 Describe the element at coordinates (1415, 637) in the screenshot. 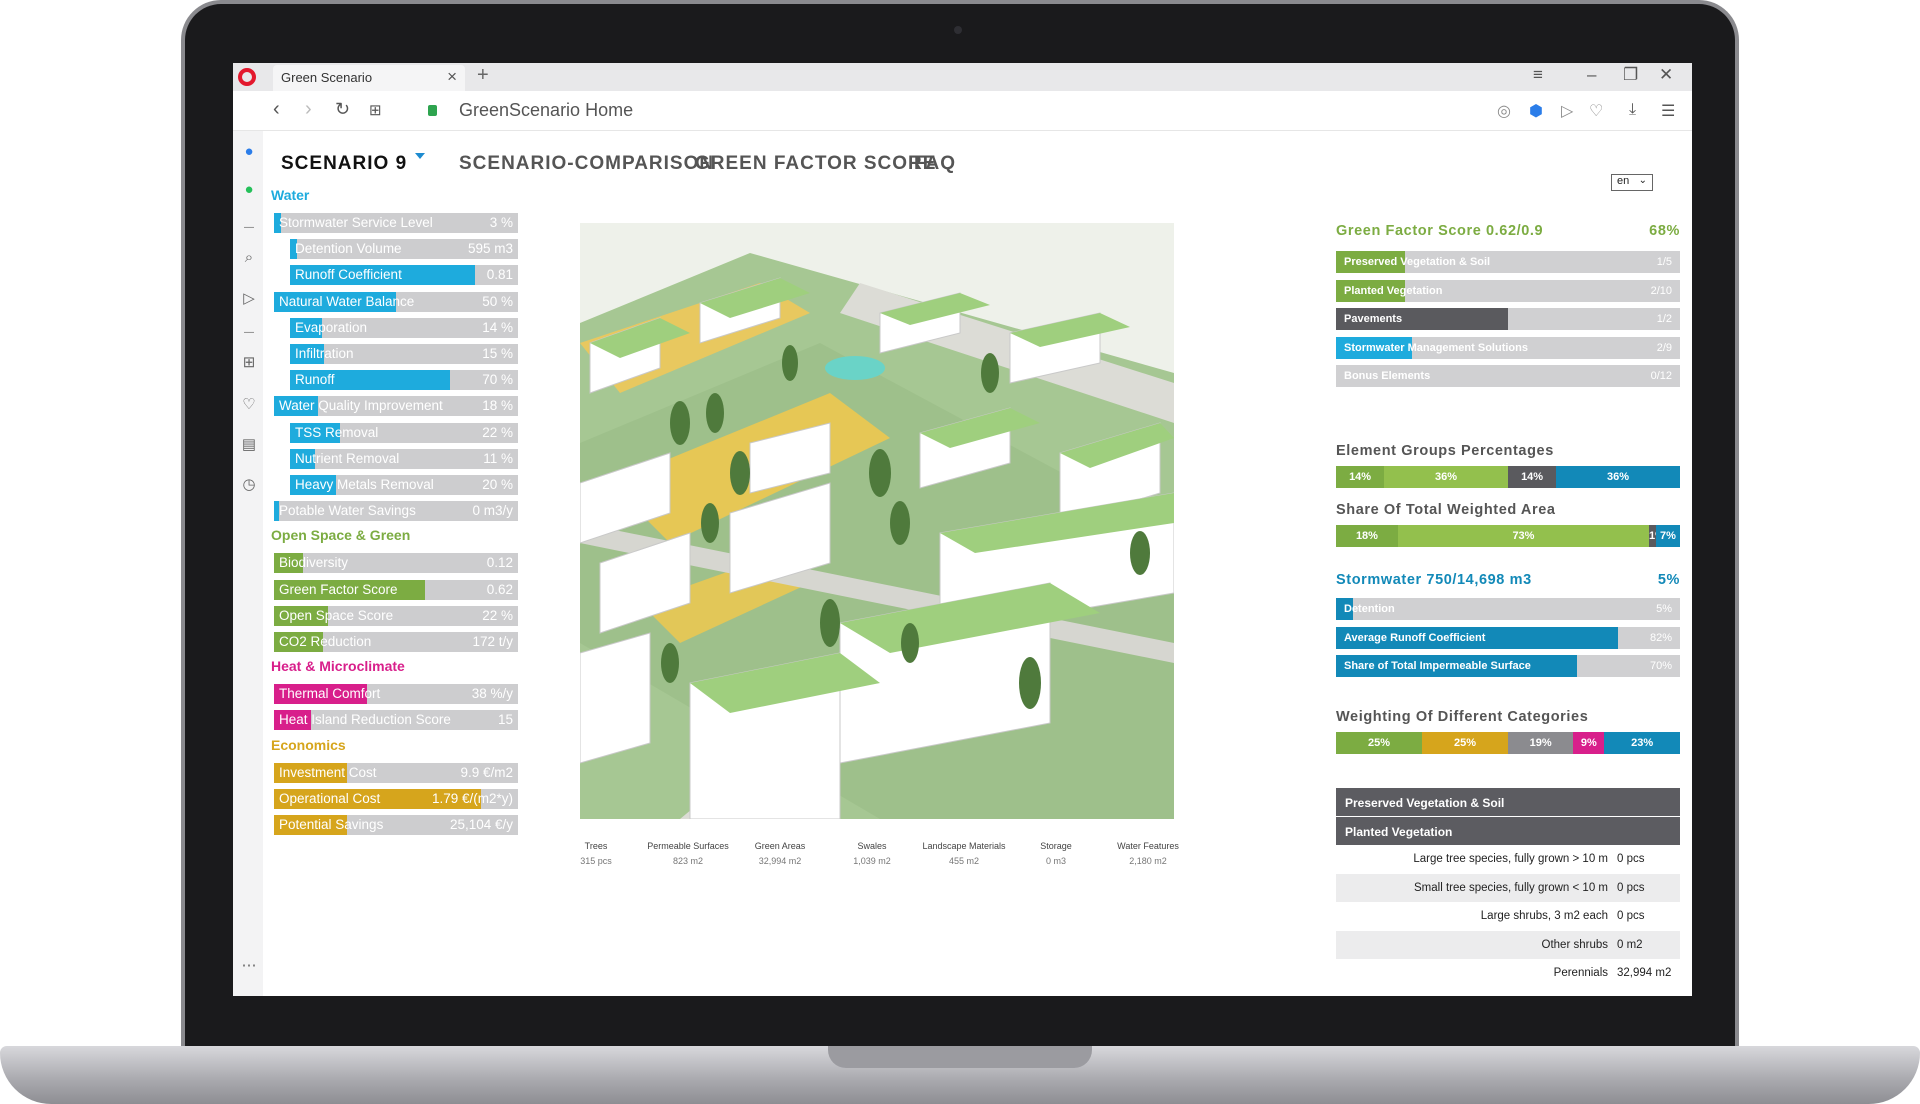

I see `score-label: Average Runoff Coefficient` at that location.